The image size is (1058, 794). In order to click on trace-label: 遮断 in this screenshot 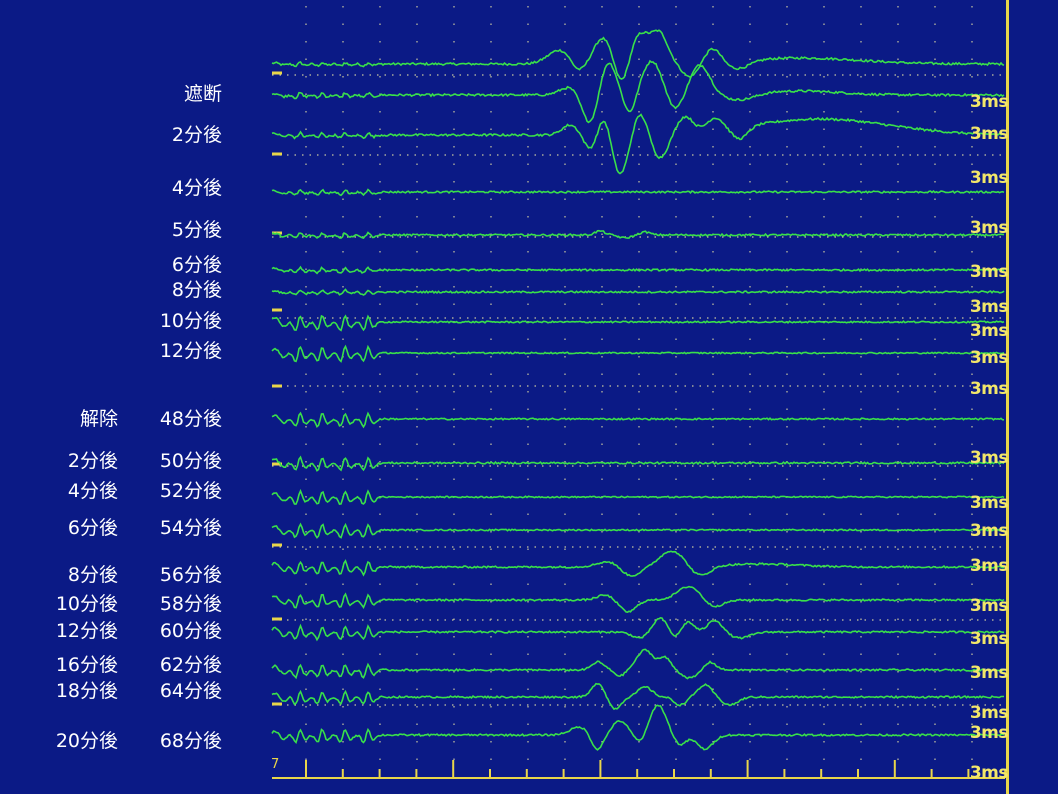, I will do `click(202, 94)`.